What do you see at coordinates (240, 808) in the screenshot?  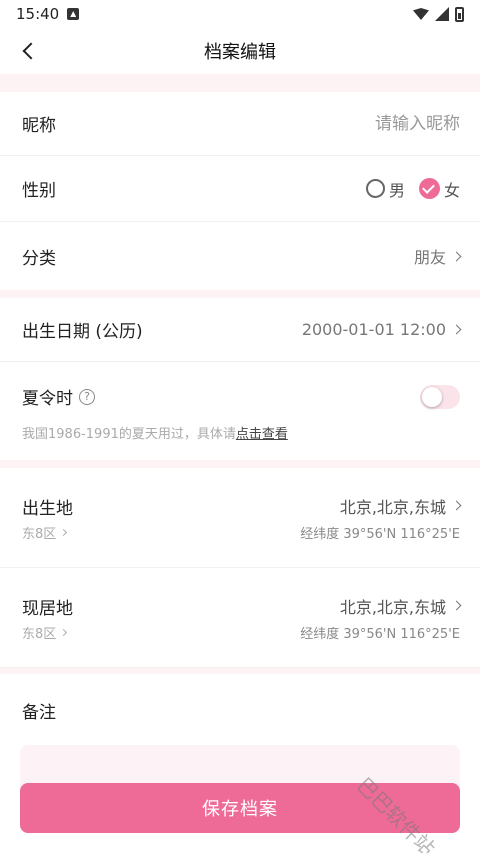 I see `save-button: 保存档案` at bounding box center [240, 808].